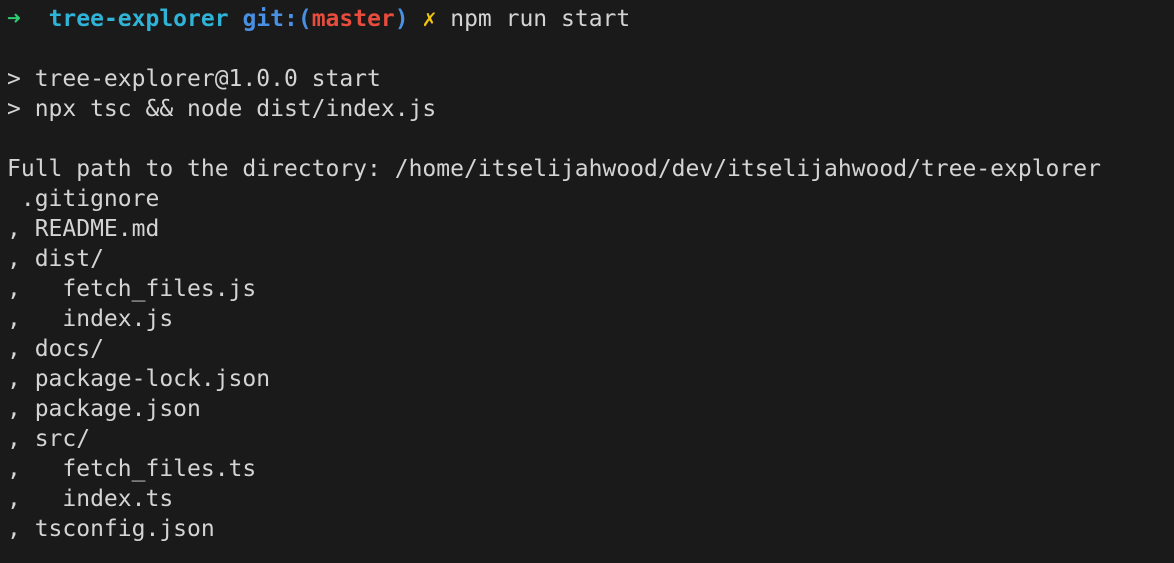  Describe the element at coordinates (14, 19) in the screenshot. I see `prompt-arrow-icon: ➜` at that location.